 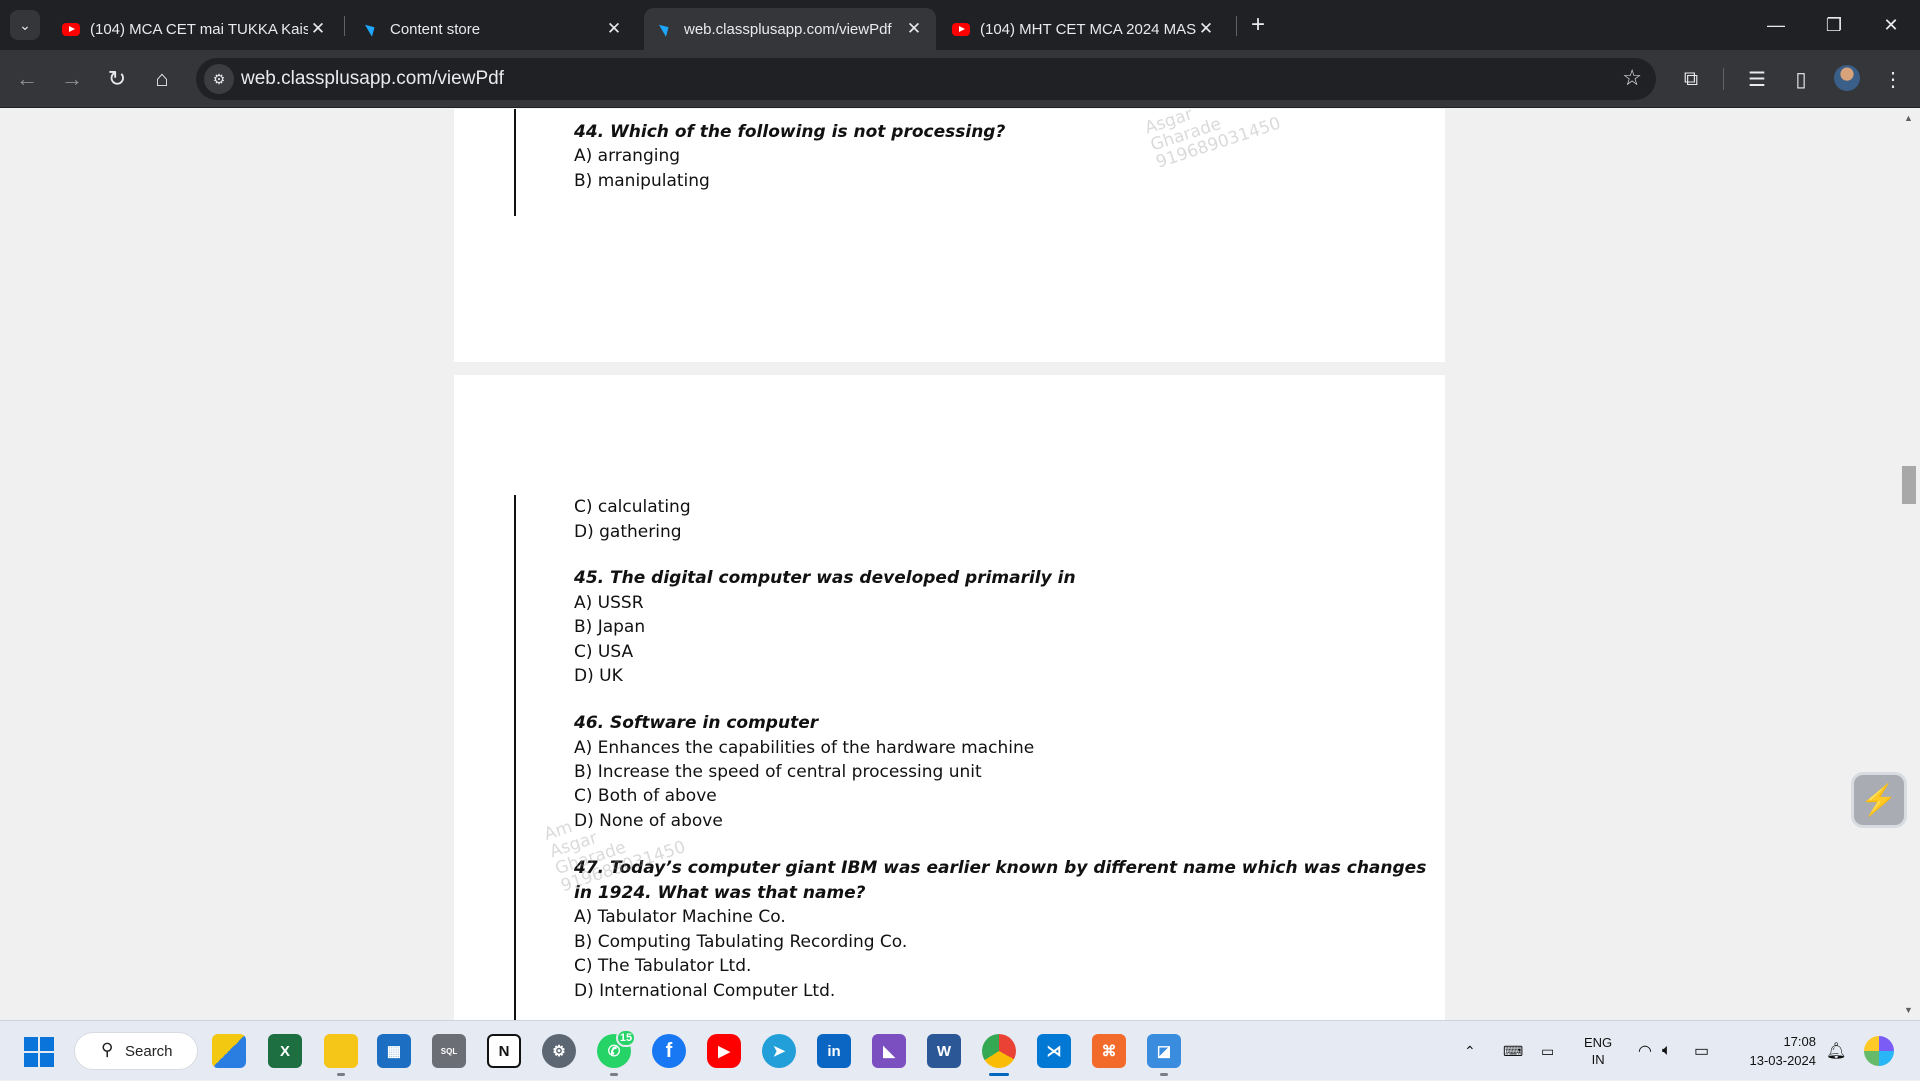 I want to click on reading-list-icon: ☰, so click(x=1757, y=79).